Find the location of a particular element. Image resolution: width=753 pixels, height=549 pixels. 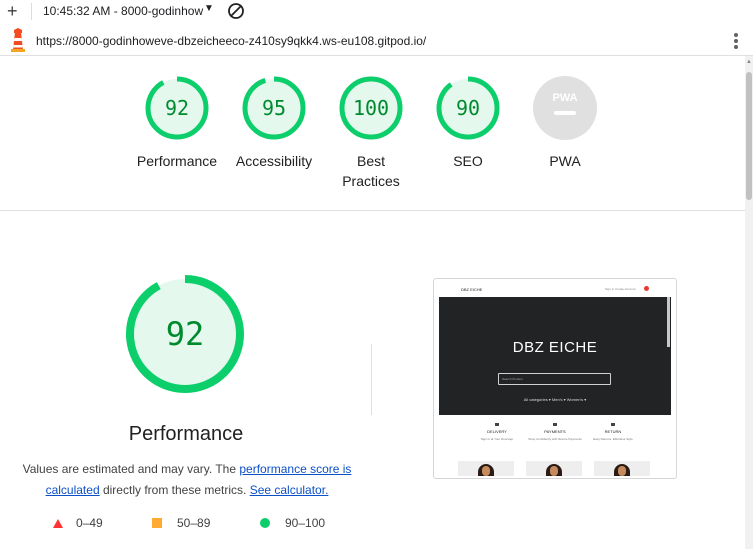

category-performance: 92 Performance is located at coordinates (177, 123).